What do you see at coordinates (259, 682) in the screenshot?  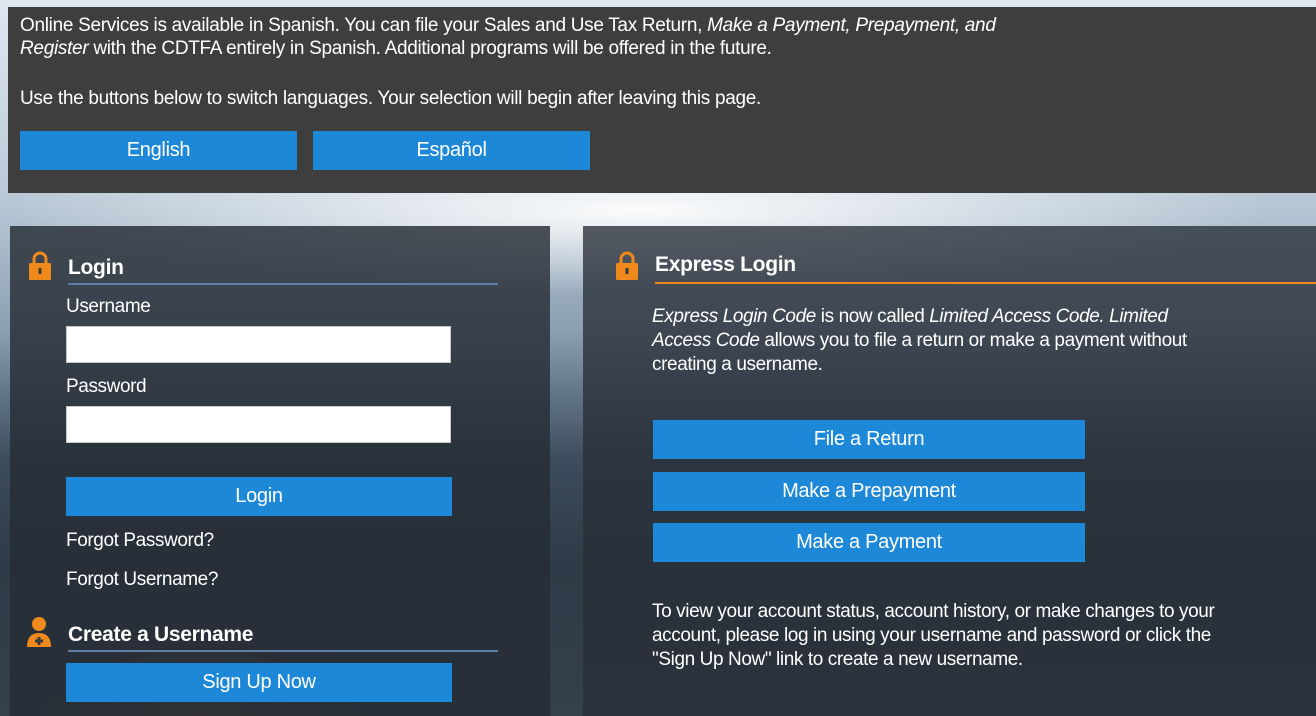 I see `sign-up-now-button: Sign Up Now` at bounding box center [259, 682].